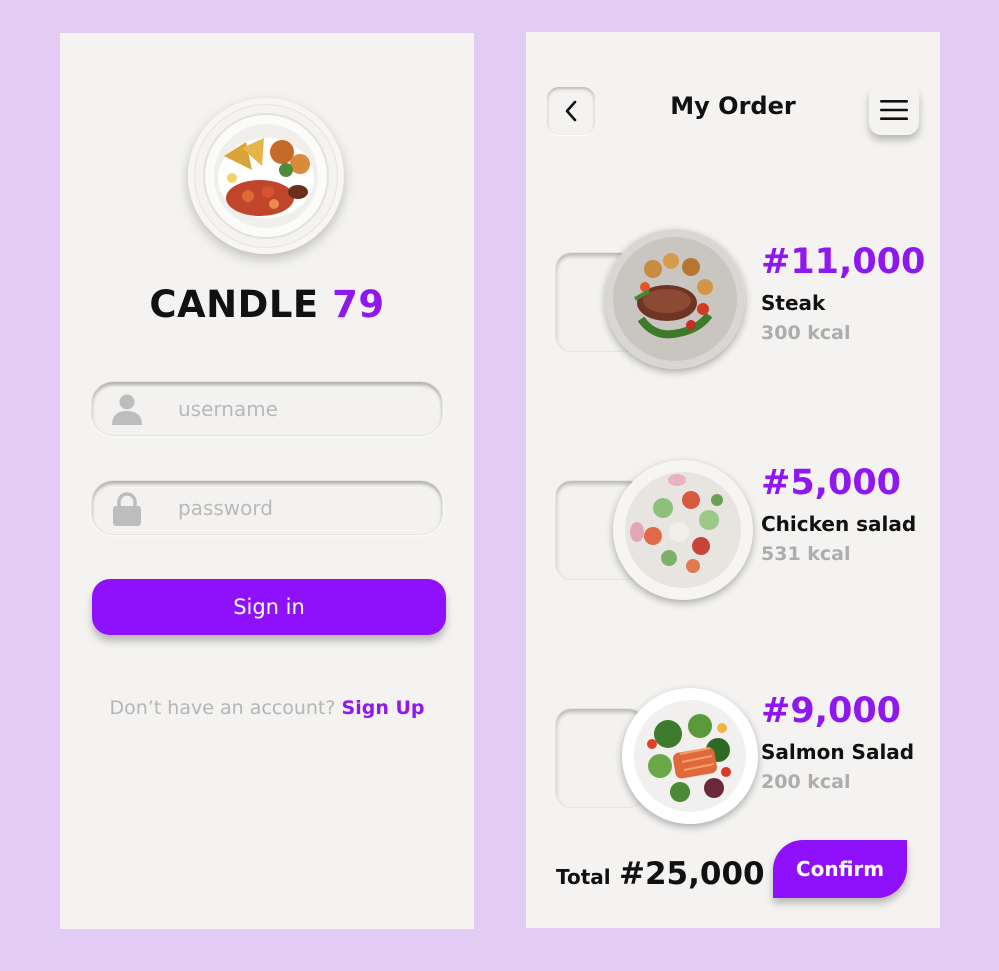  Describe the element at coordinates (269, 607) in the screenshot. I see `sign-in-button: Sign in` at that location.